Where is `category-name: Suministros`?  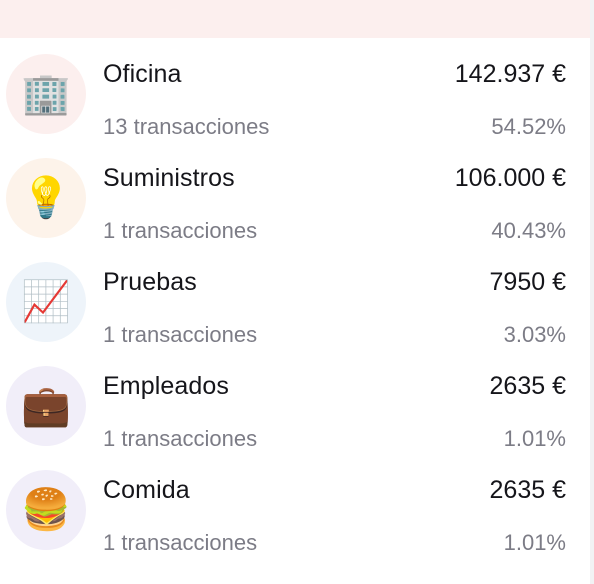
category-name: Suministros is located at coordinates (169, 178).